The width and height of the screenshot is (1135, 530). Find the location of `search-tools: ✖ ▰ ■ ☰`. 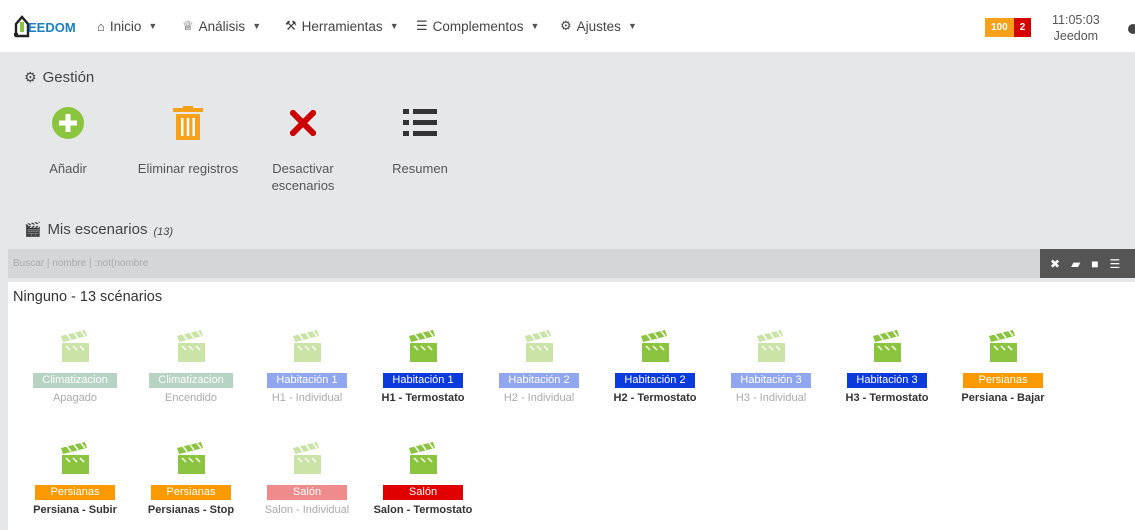

search-tools: ✖ ▰ ■ ☰ is located at coordinates (1087, 263).